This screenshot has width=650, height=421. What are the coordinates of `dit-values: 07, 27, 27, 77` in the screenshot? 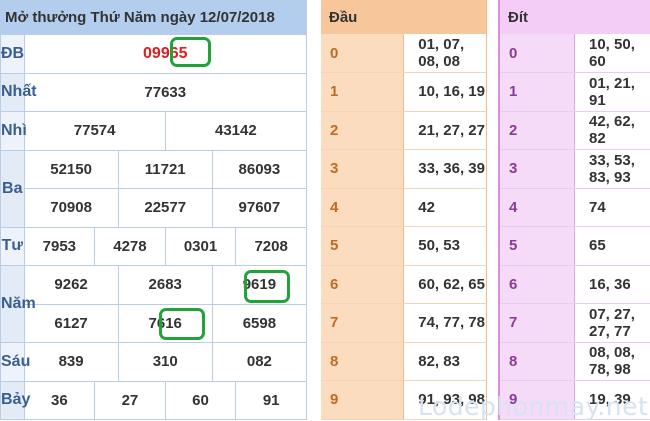 It's located at (612, 323).